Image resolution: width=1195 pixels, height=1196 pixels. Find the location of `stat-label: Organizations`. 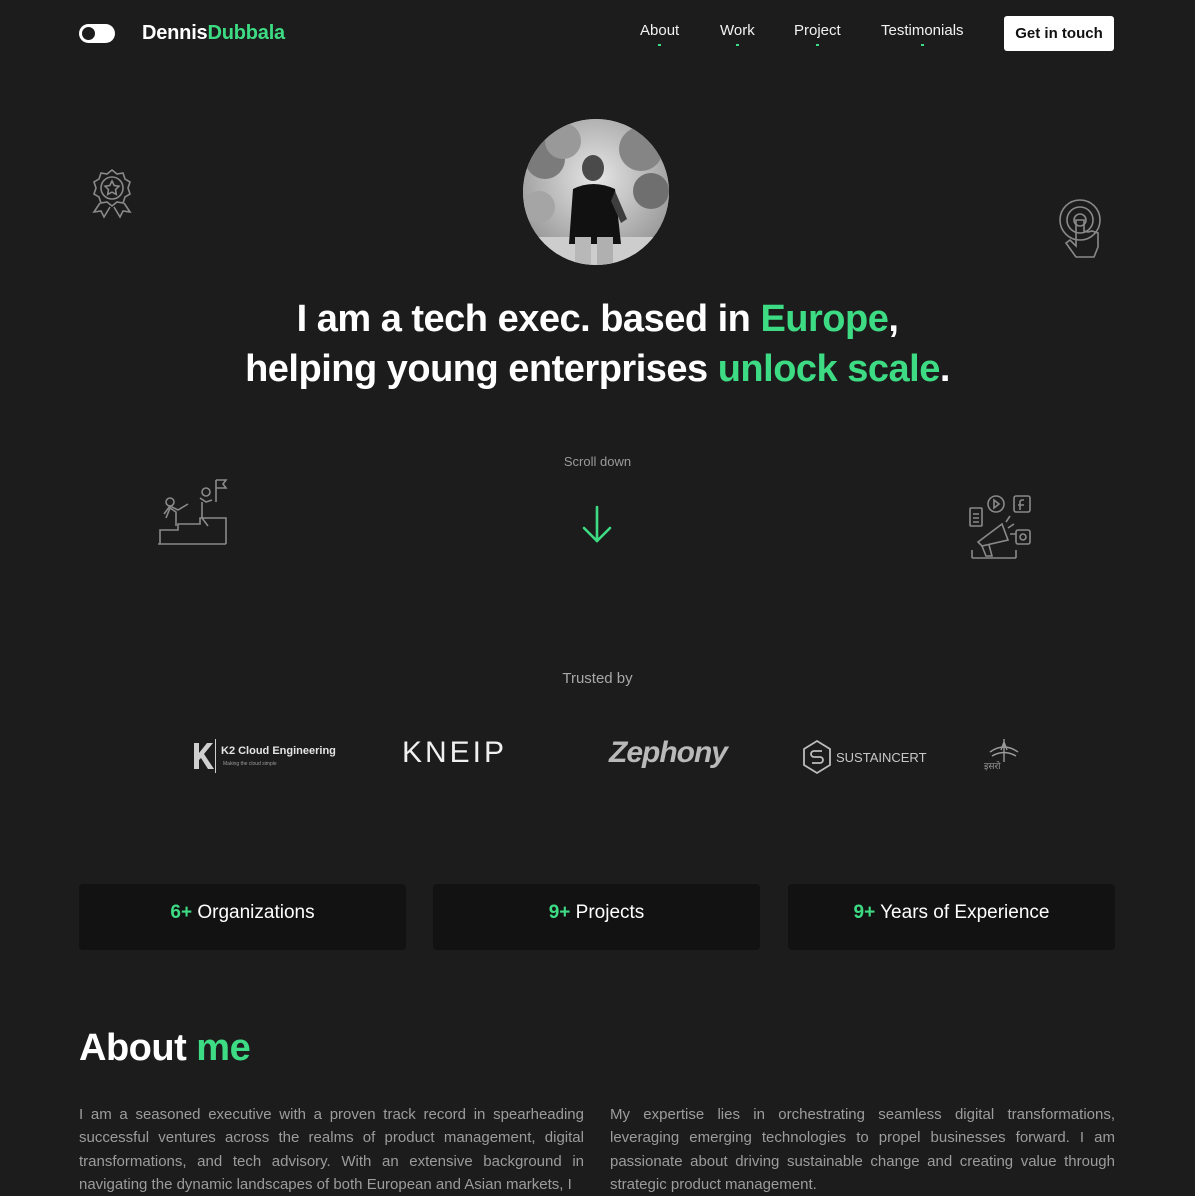

stat-label: Organizations is located at coordinates (256, 912).